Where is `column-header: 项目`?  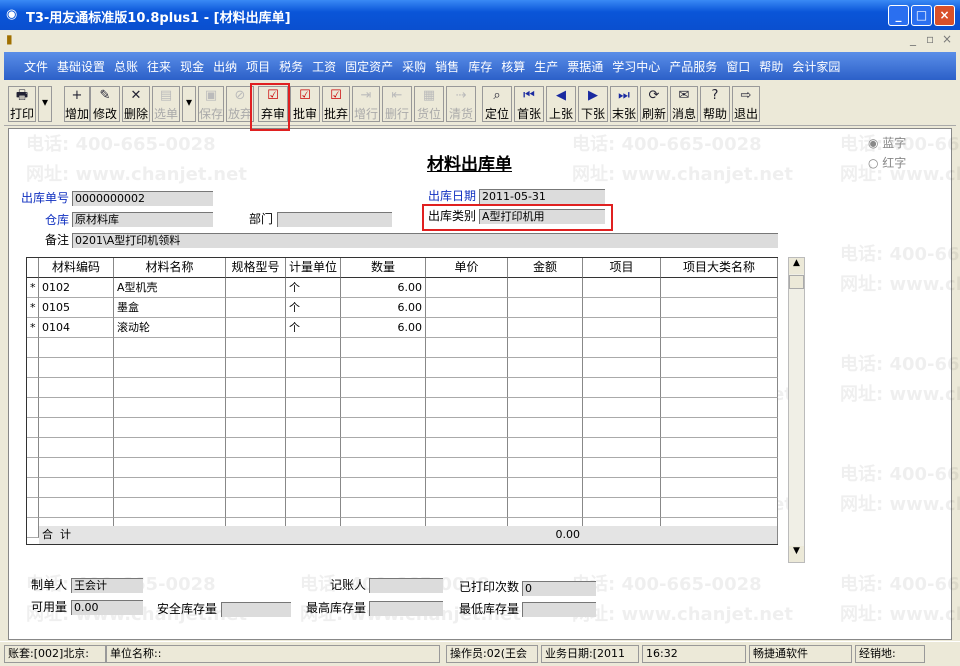 column-header: 项目 is located at coordinates (622, 268).